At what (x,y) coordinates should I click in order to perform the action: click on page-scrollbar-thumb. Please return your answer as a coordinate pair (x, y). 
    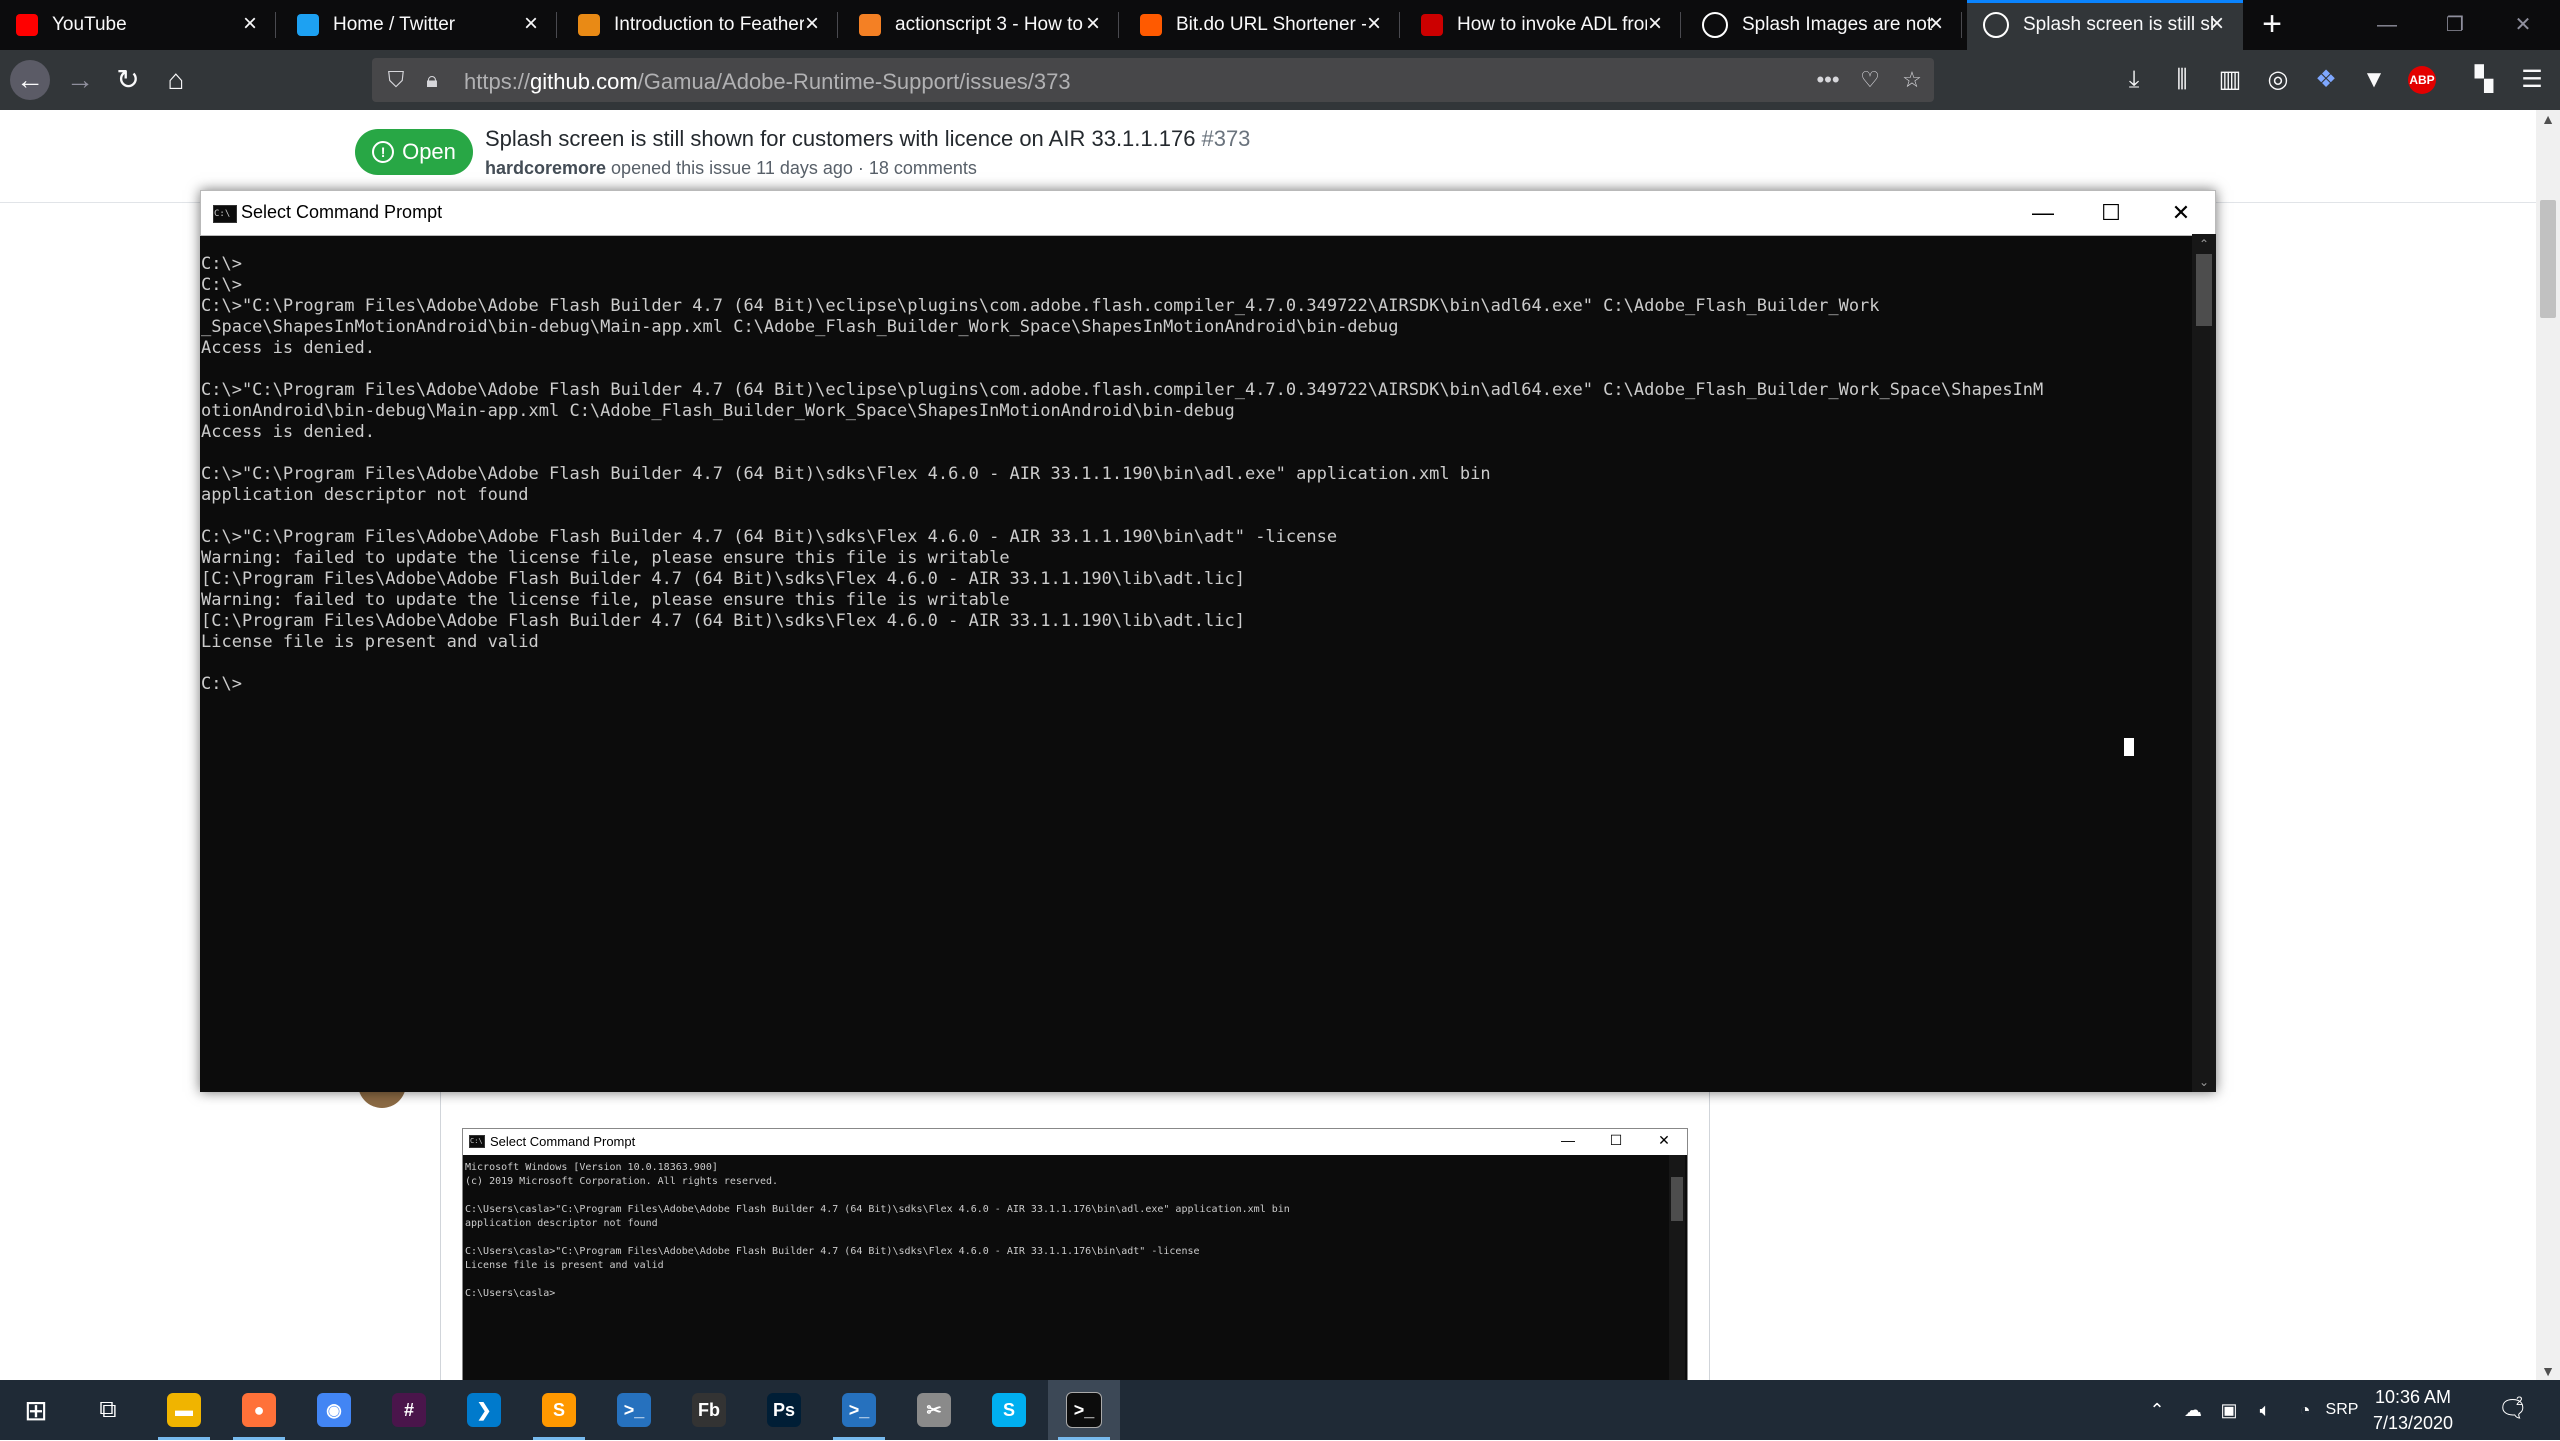
    Looking at the image, I should click on (2548, 259).